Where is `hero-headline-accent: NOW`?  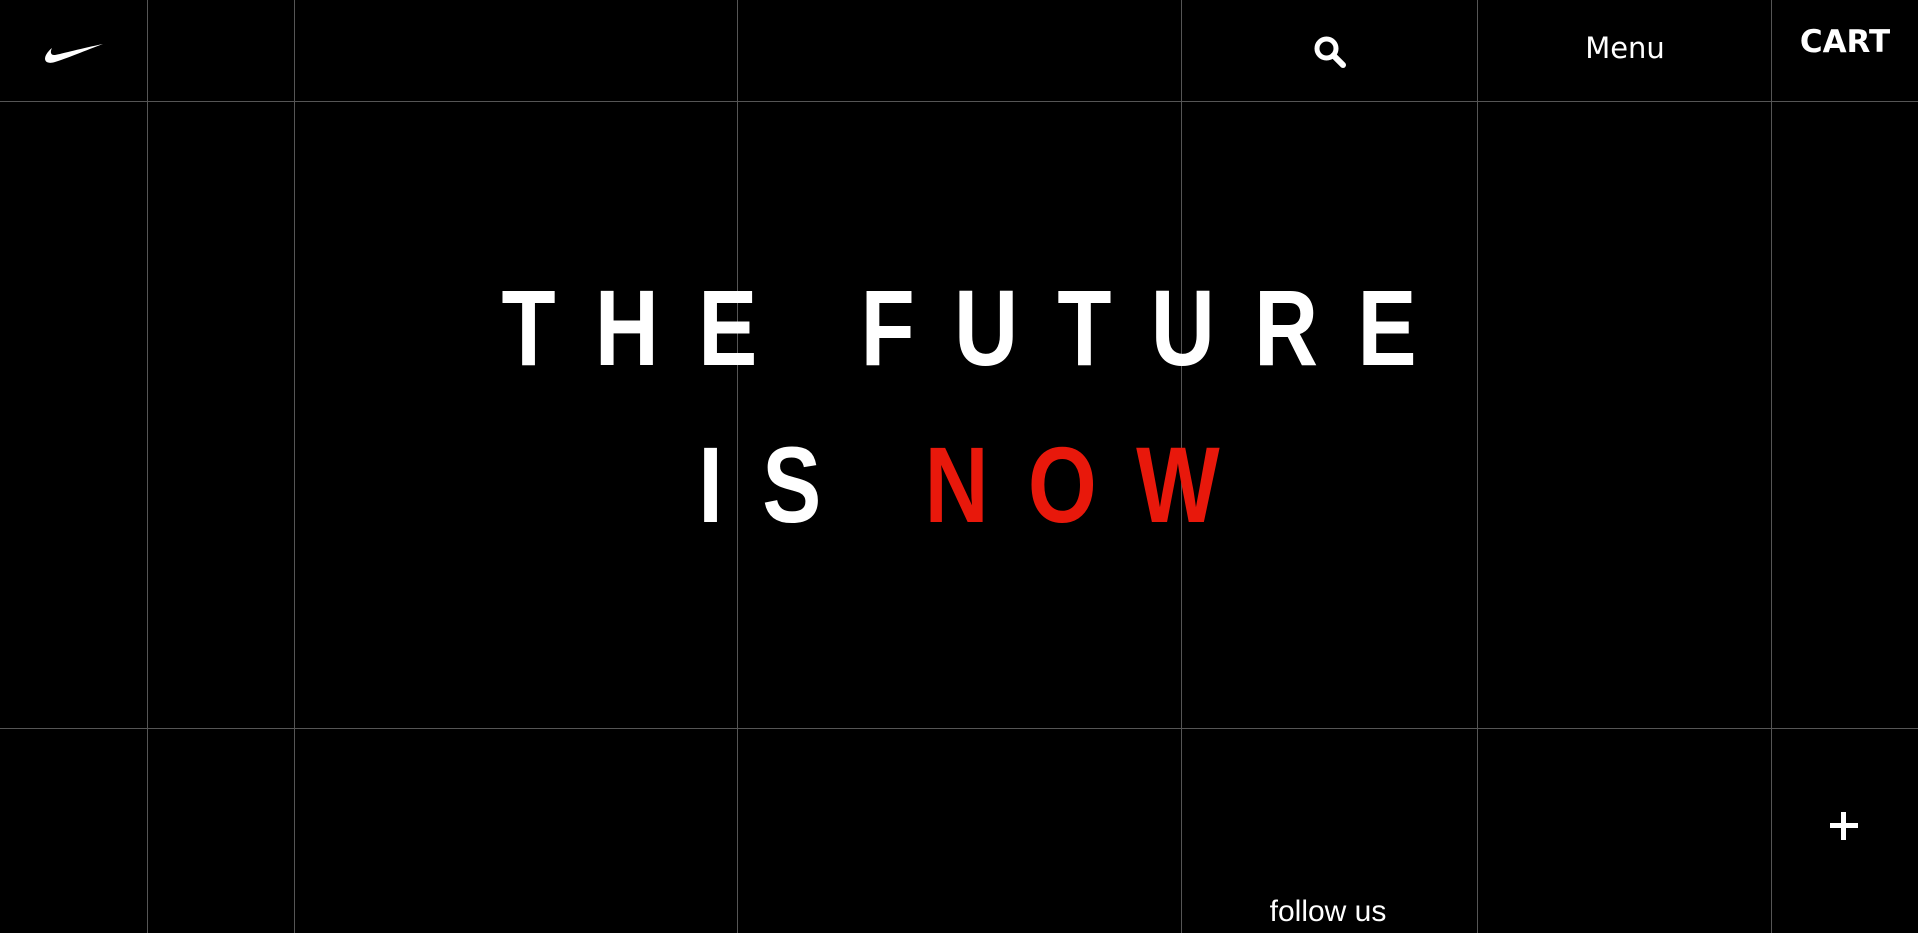
hero-headline-accent: NOW is located at coordinates (1092, 484).